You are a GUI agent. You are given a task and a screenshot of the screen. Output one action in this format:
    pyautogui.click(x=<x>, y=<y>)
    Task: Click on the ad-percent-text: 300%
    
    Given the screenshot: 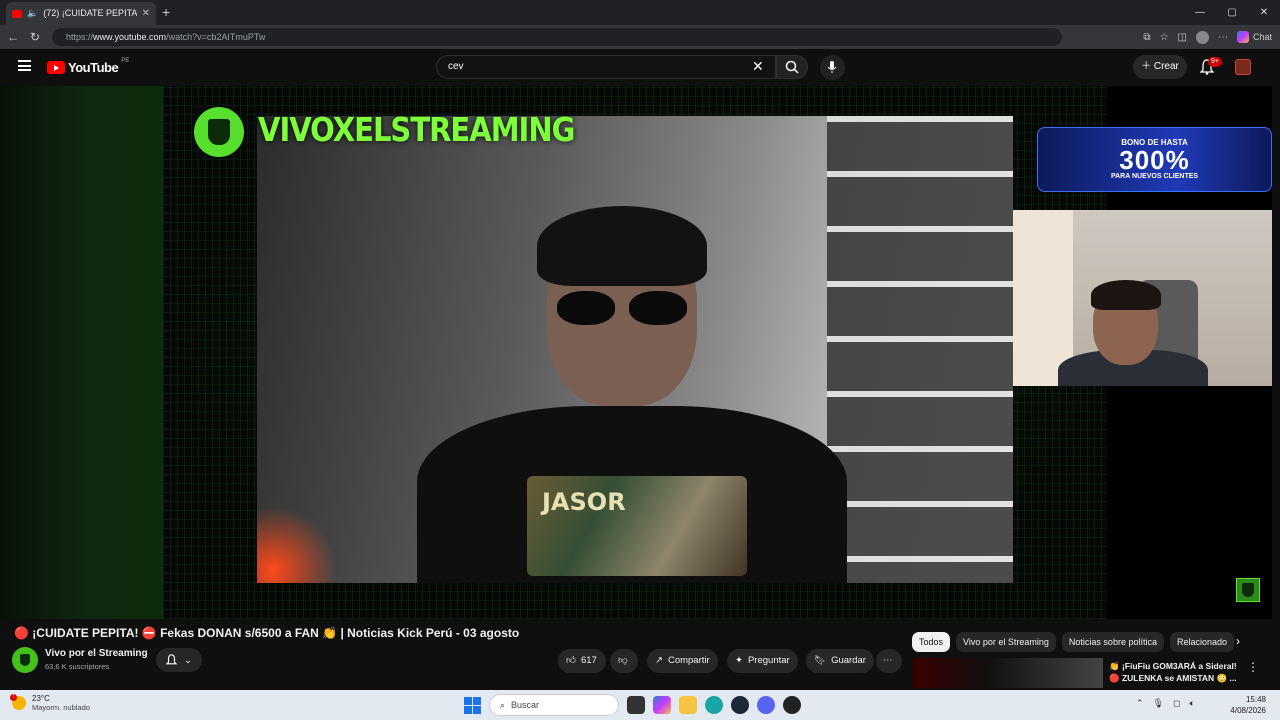 What is the action you would take?
    pyautogui.click(x=1154, y=160)
    